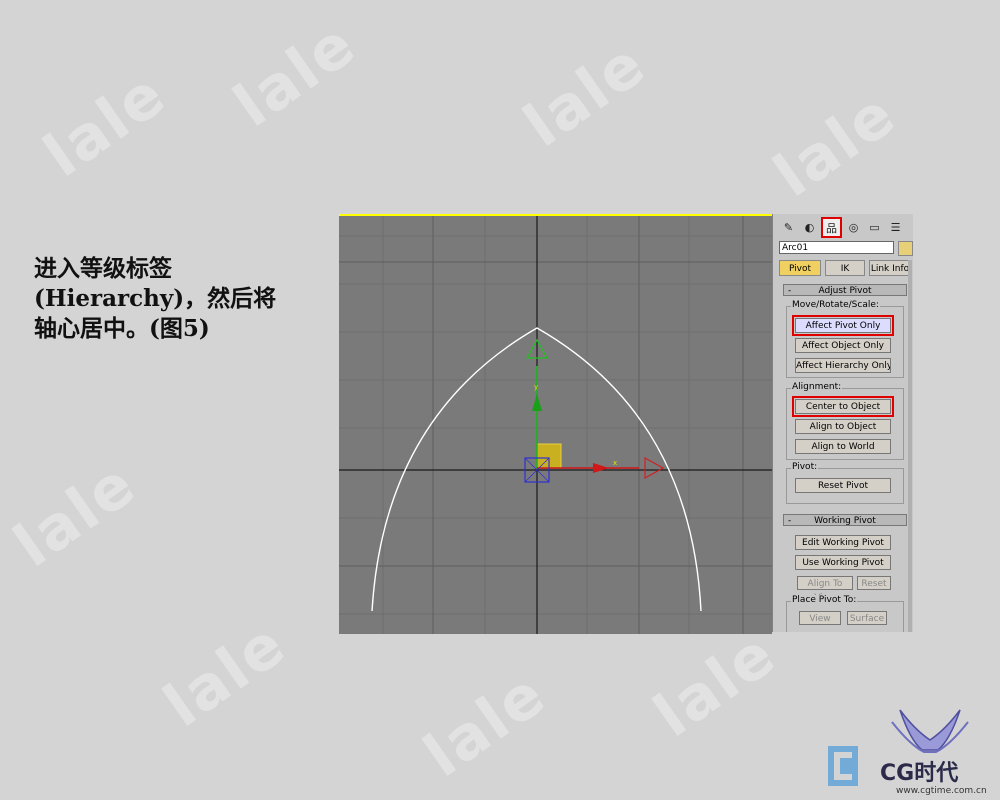 The image size is (1000, 800). I want to click on create-icon: ✎, so click(788, 227).